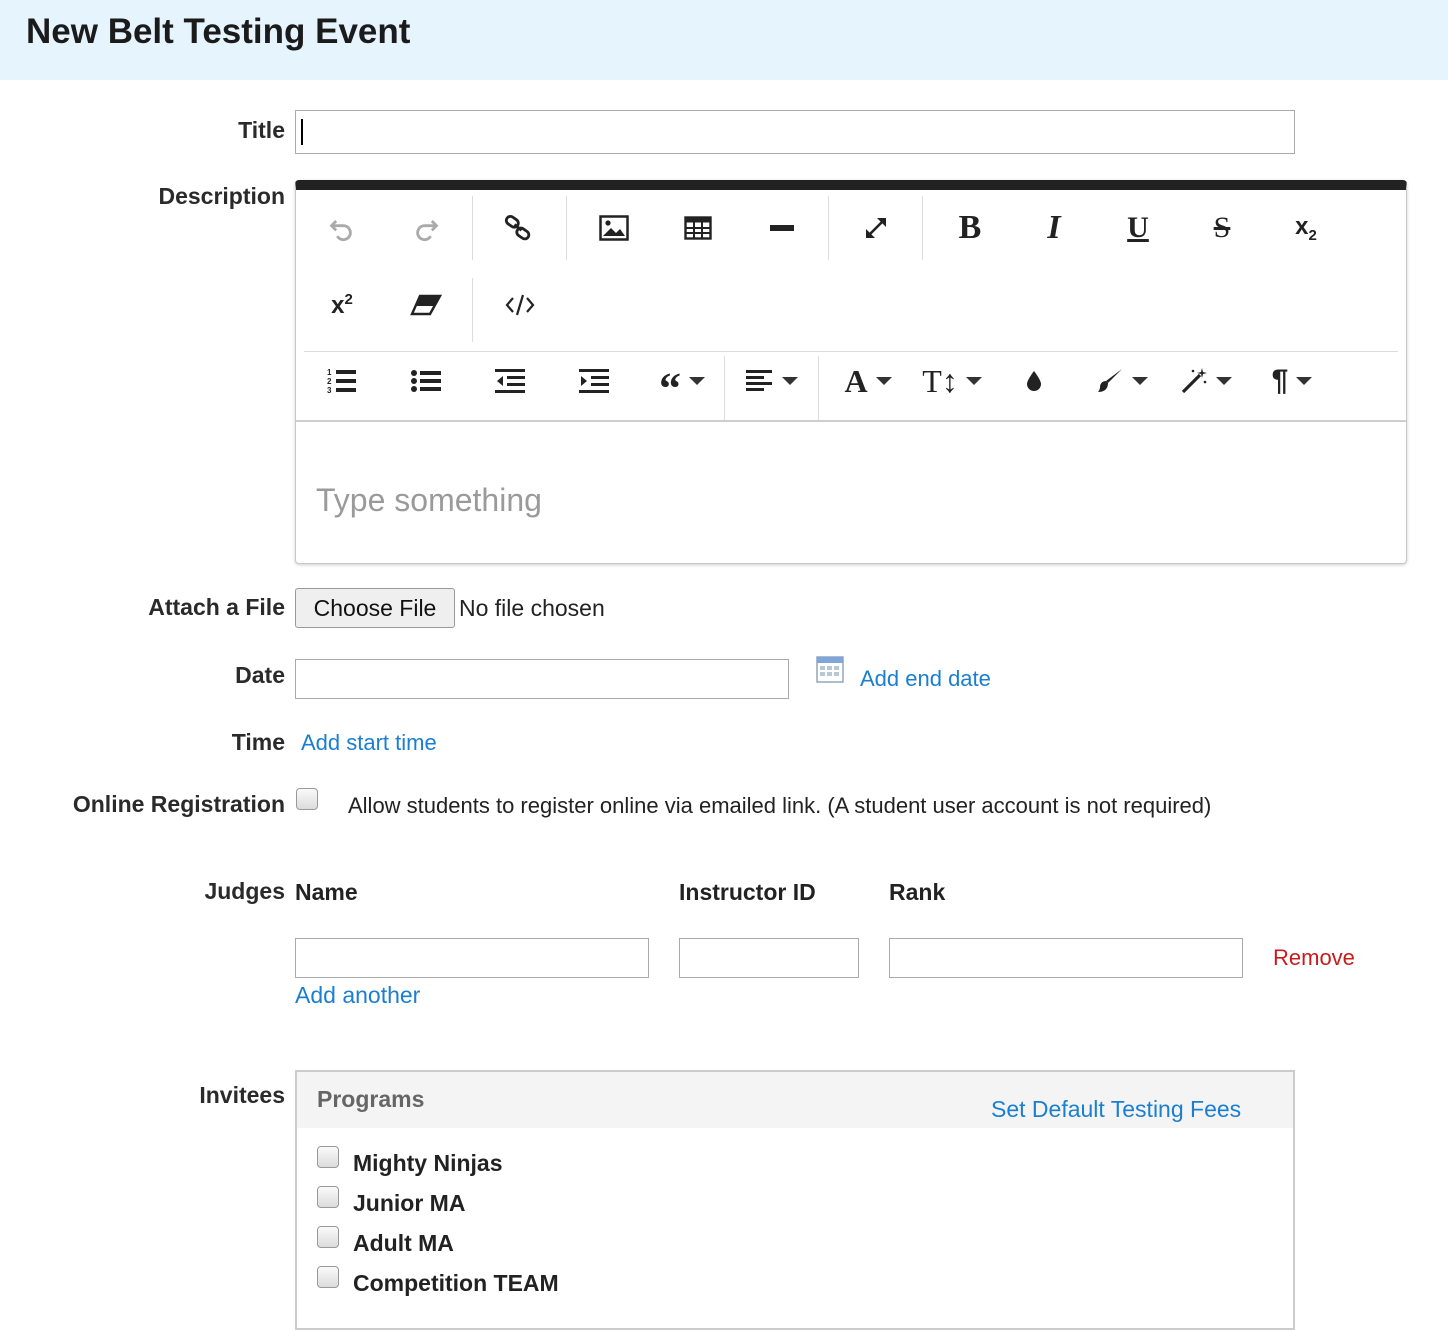  I want to click on online-registration-label: Online Registration, so click(178, 804).